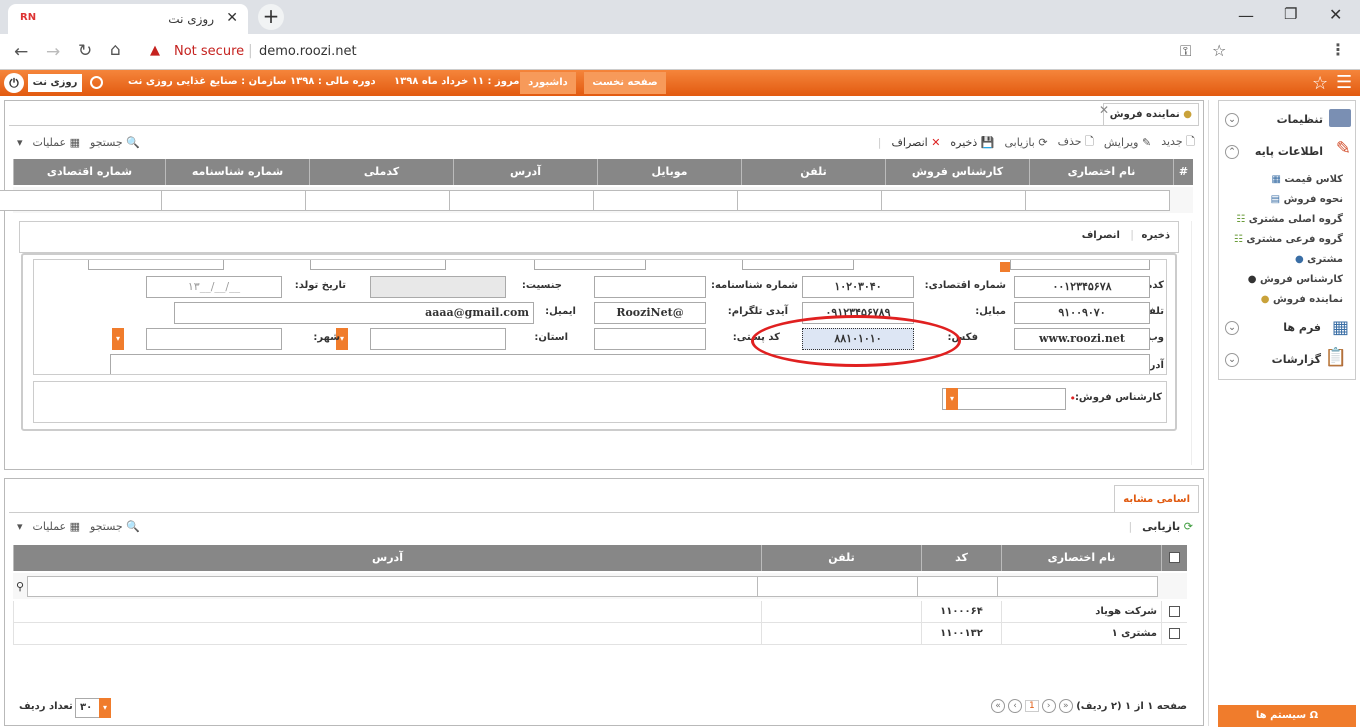 The width and height of the screenshot is (1360, 728). Describe the element at coordinates (1065, 706) in the screenshot. I see `last-page-icon: »` at that location.